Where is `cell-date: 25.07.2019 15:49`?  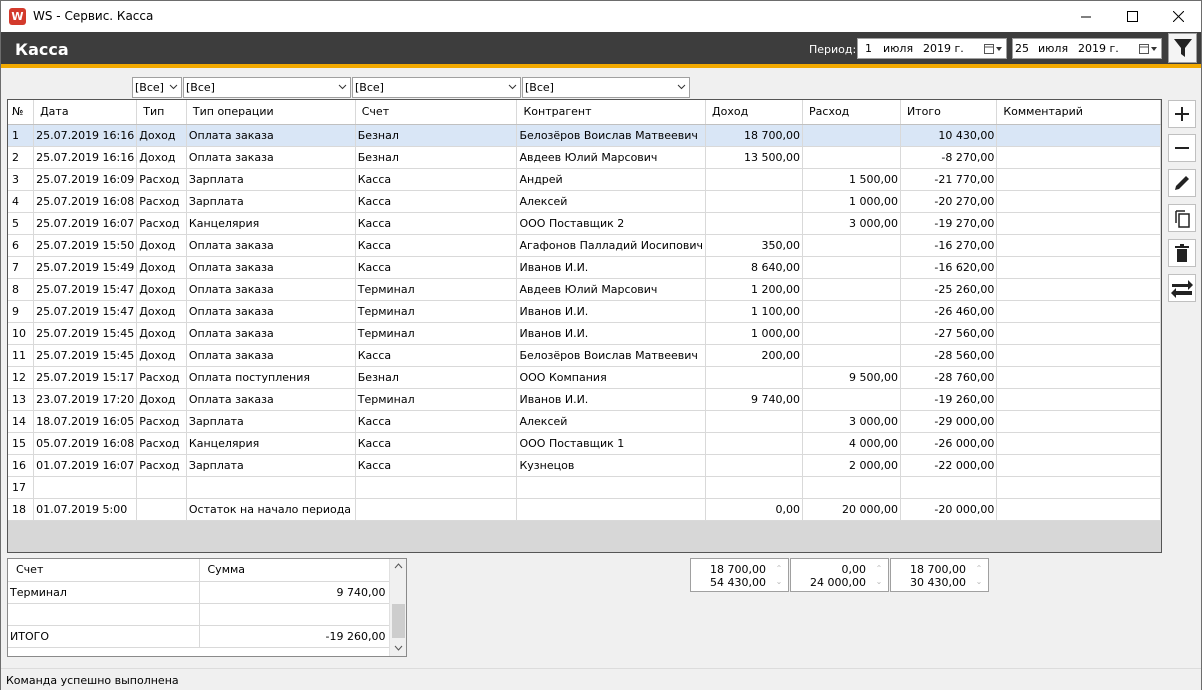
cell-date: 25.07.2019 15:49 is located at coordinates (85, 267).